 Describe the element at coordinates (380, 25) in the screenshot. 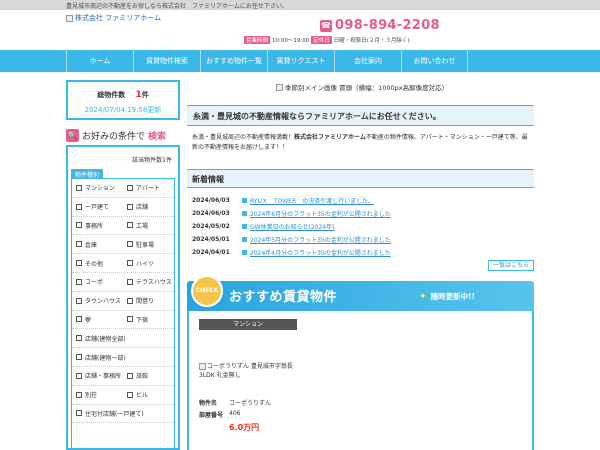

I see `phone-contact: ☎ 098-894-2208` at that location.